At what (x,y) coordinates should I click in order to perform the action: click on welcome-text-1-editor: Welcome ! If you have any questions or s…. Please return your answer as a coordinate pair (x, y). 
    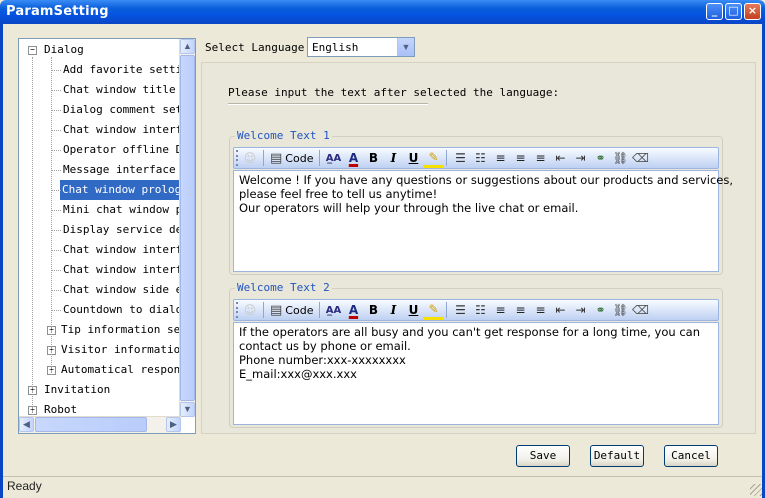
    Looking at the image, I should click on (483, 221).